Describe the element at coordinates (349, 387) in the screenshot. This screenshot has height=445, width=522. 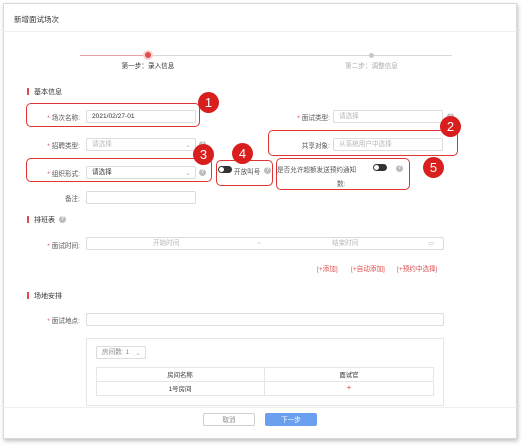
I see `add-interviewer-button: +` at that location.